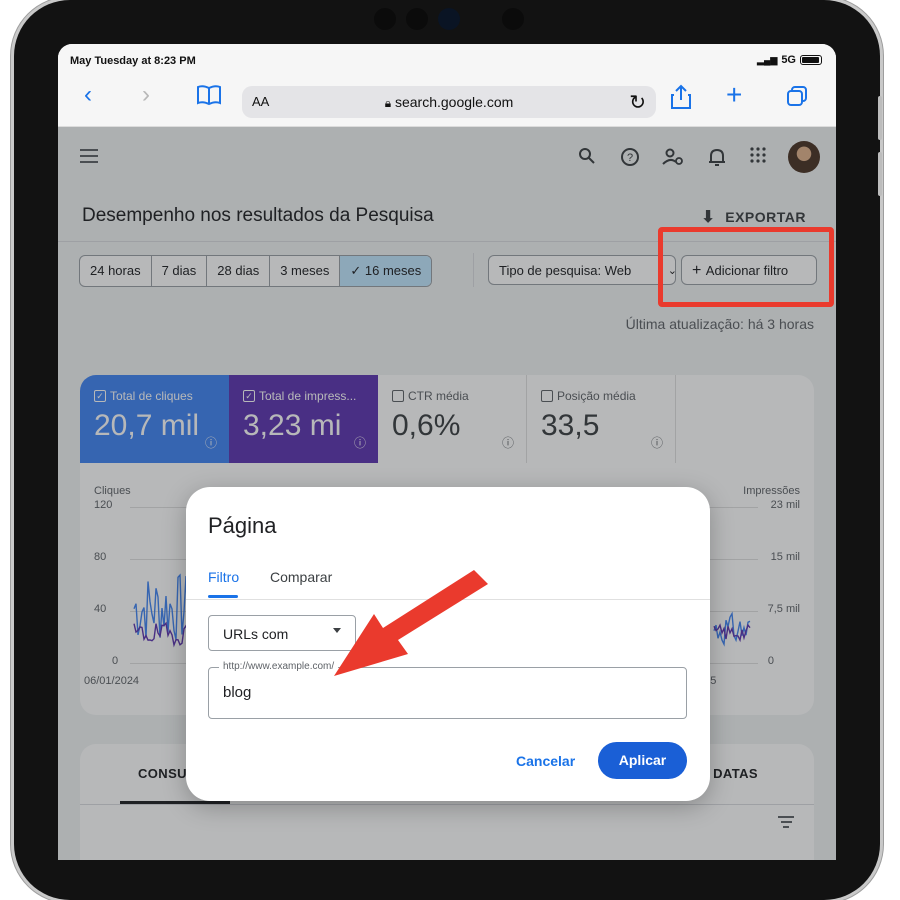  I want to click on url-text: 🔒︎ search.google.com, so click(449, 102).